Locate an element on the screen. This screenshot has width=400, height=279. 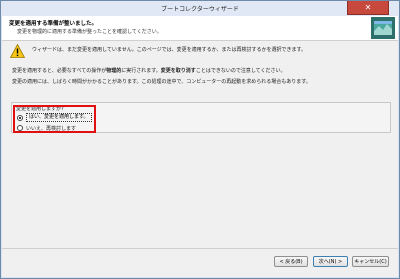
footer-divider is located at coordinates (200, 248).